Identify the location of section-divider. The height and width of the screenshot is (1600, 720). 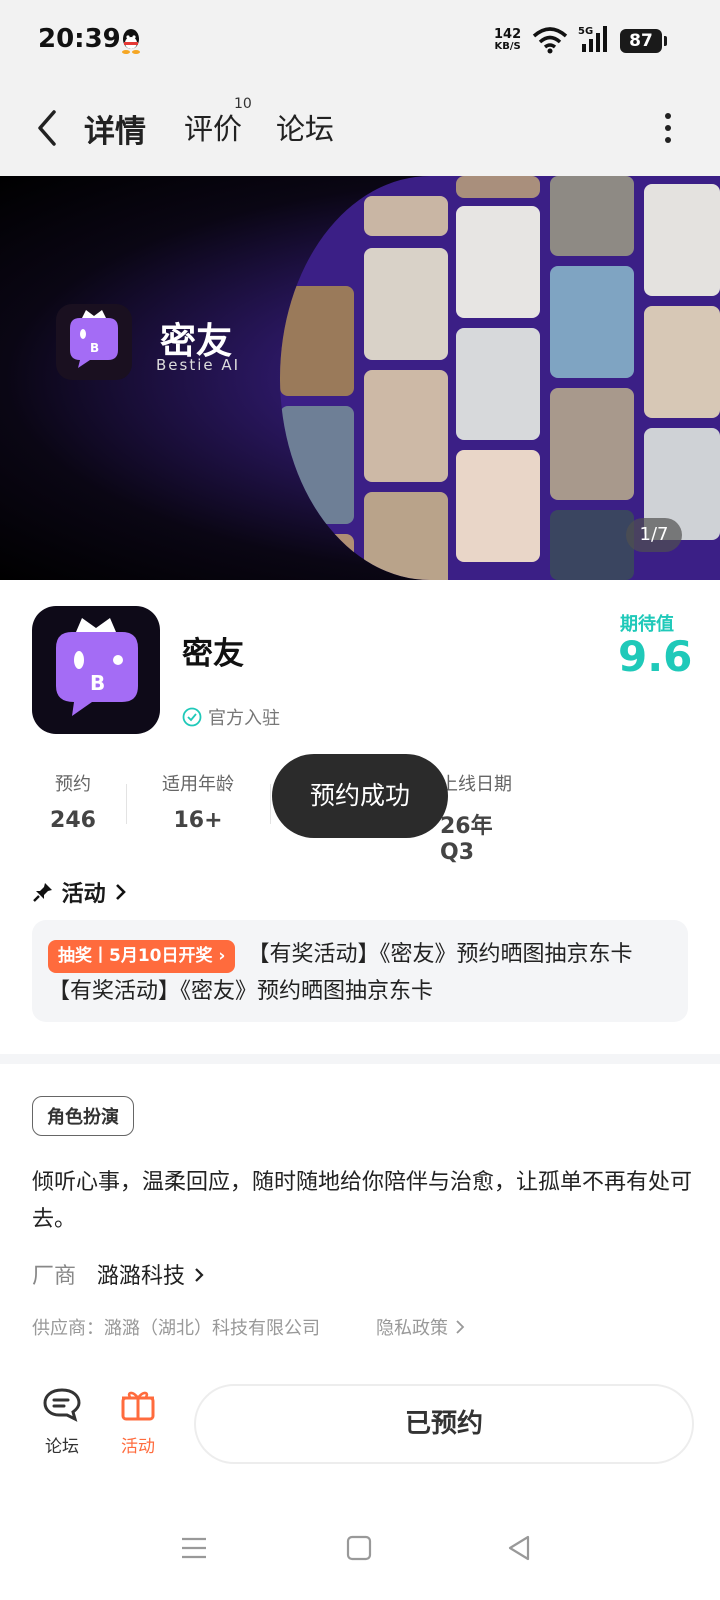
(360, 1059).